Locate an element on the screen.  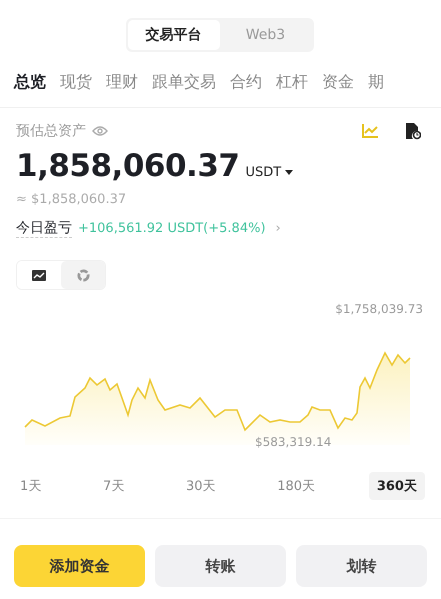
usd-equivalent: ≈ $1,858,060.37 is located at coordinates (71, 199).